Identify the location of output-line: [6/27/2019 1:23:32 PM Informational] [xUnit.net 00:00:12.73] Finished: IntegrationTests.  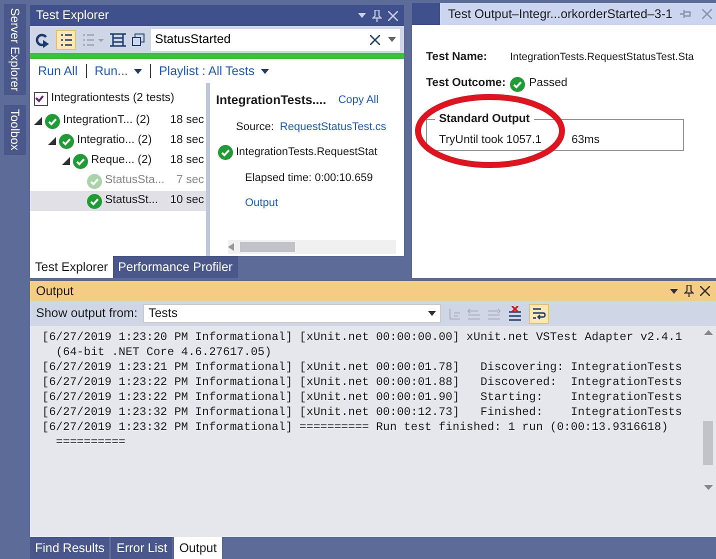
(363, 412).